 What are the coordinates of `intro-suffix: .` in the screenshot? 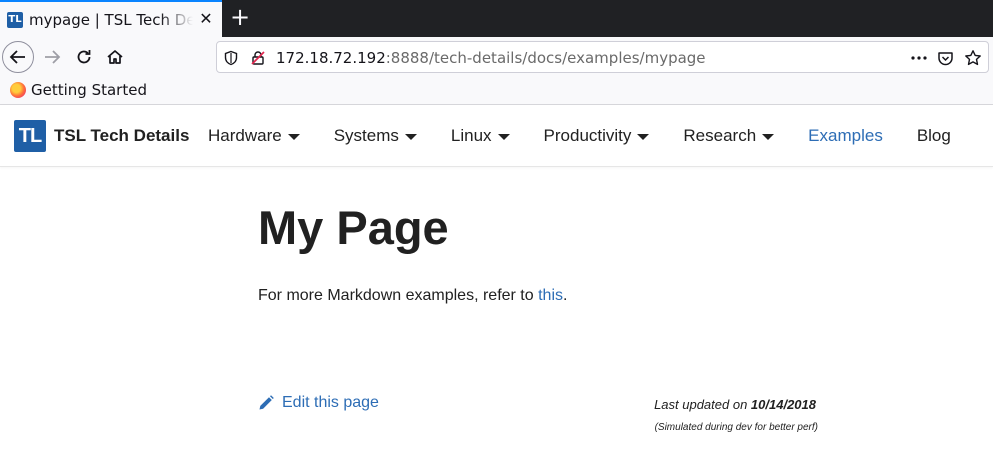 It's located at (565, 295).